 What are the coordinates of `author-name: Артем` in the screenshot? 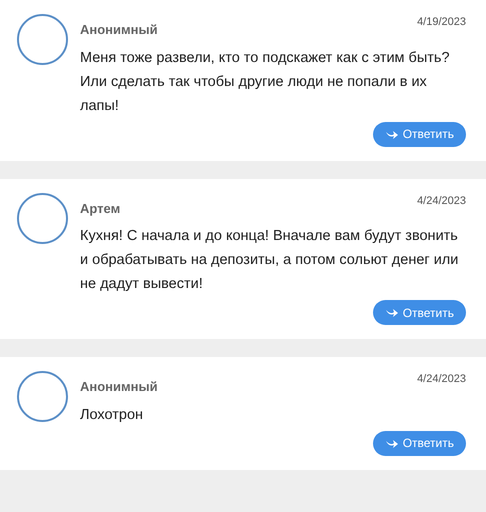 It's located at (100, 209).